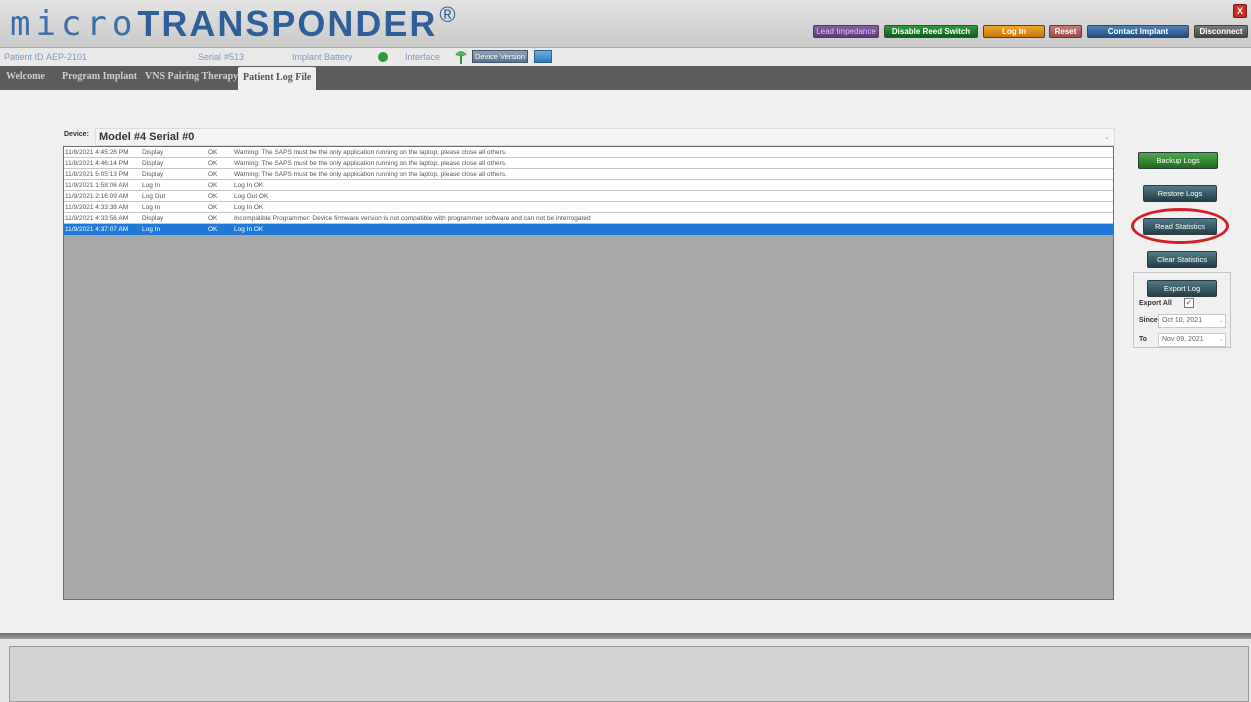 Image resolution: width=1251 pixels, height=702 pixels. I want to click on serial-value: #513, so click(234, 57).